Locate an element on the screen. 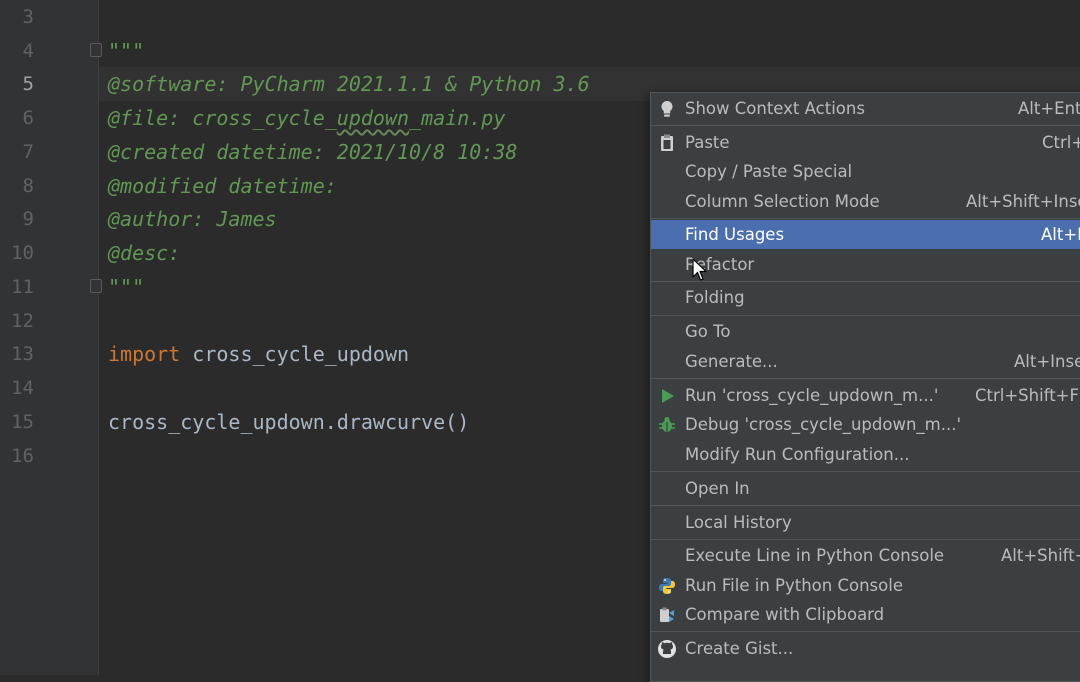  line-number: 3 is located at coordinates (28, 17).